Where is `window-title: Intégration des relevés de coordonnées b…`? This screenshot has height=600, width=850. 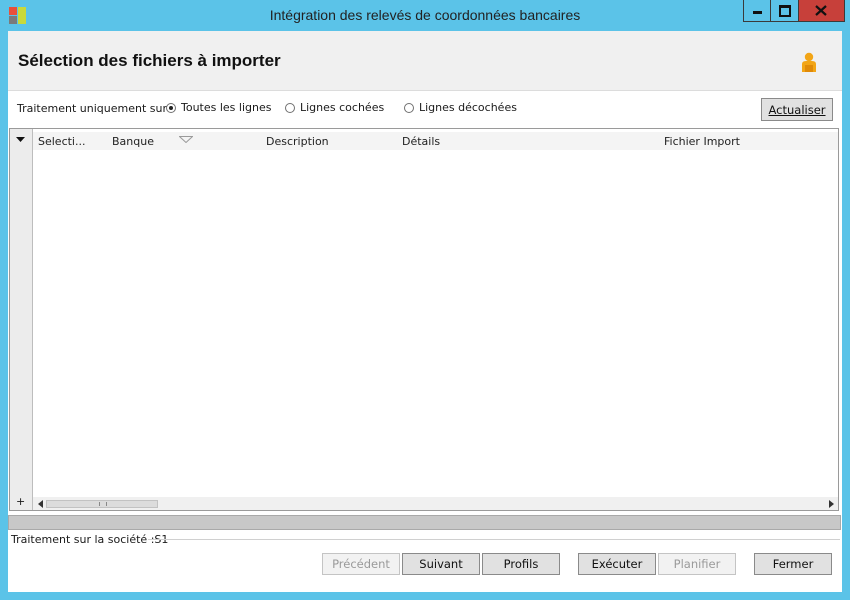
window-title: Intégration des relevés de coordonnées b… is located at coordinates (425, 15).